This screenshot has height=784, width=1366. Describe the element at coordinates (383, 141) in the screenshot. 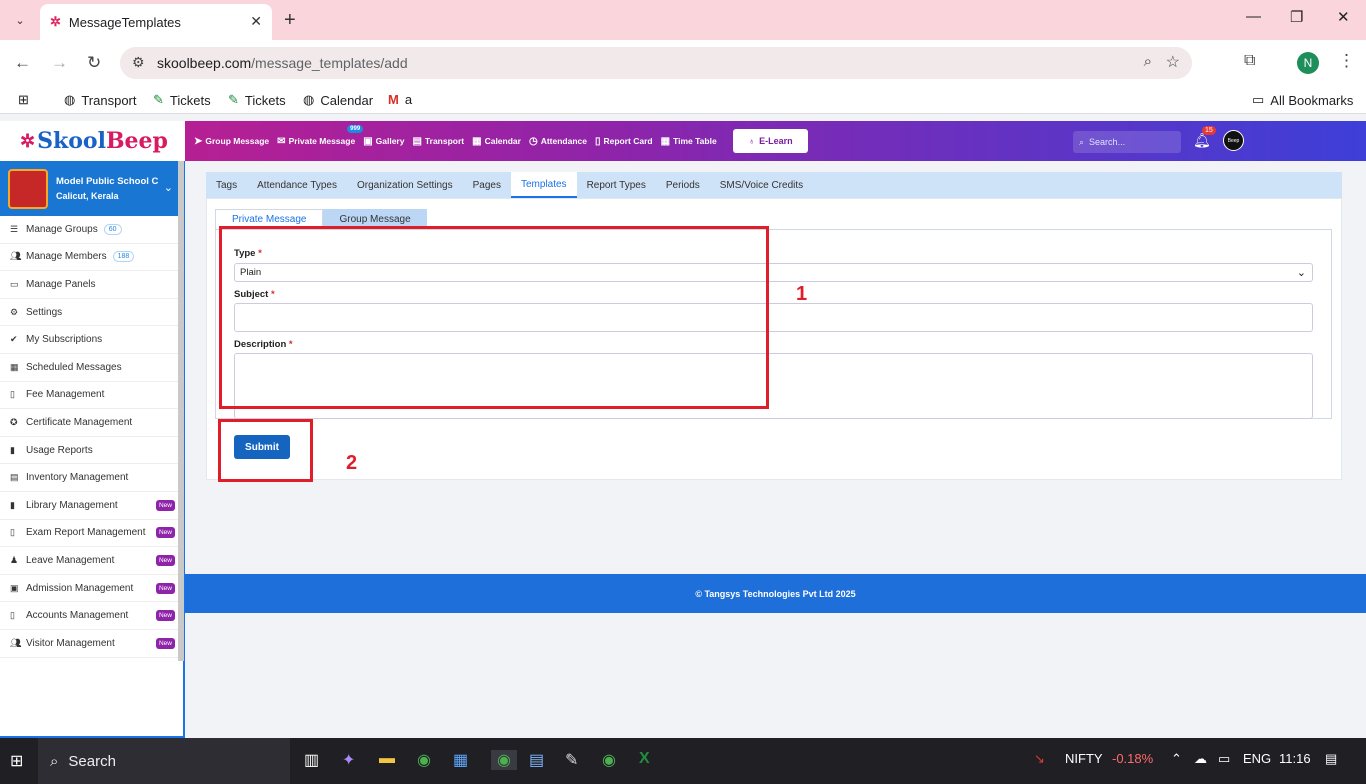

I see `nav-gallery: ▣ Gallery` at that location.